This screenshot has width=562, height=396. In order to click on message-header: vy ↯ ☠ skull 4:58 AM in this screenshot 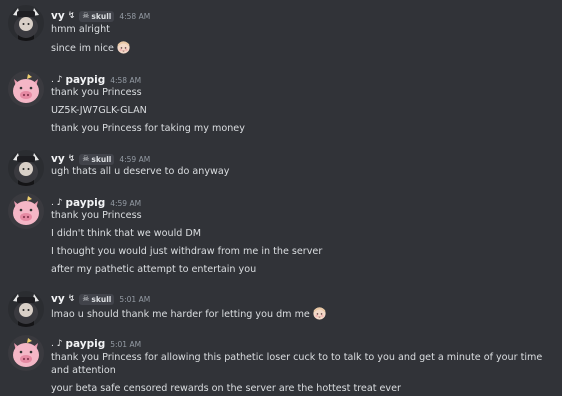, I will do `click(100, 16)`.